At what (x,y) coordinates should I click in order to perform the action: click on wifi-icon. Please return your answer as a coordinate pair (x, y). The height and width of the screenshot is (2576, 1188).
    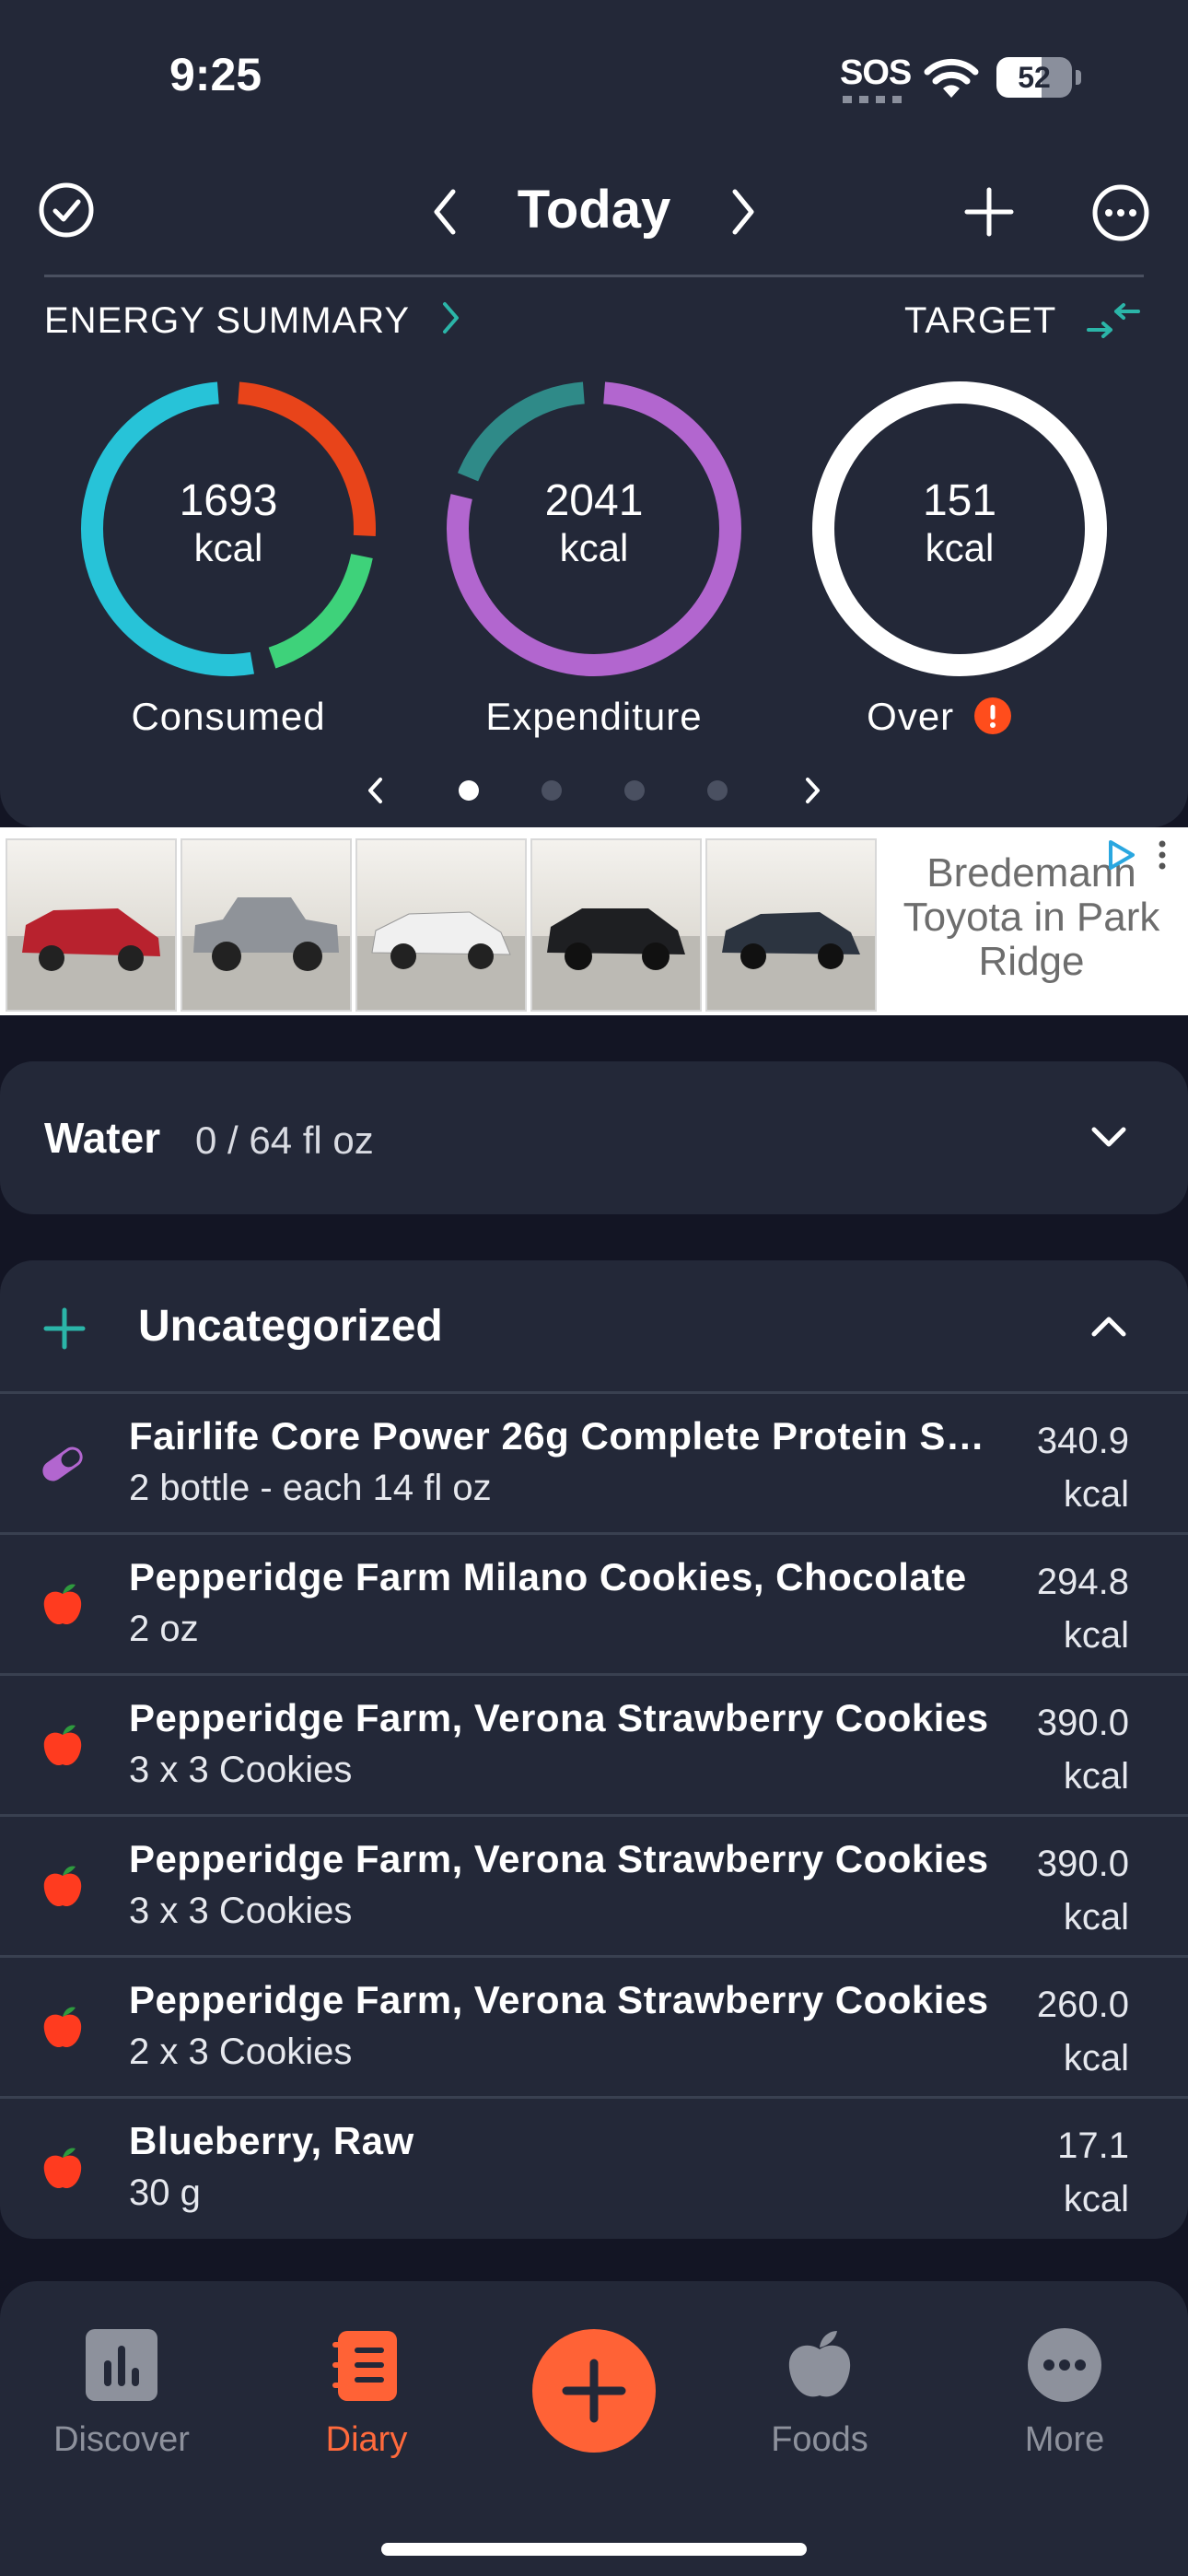
    Looking at the image, I should click on (951, 78).